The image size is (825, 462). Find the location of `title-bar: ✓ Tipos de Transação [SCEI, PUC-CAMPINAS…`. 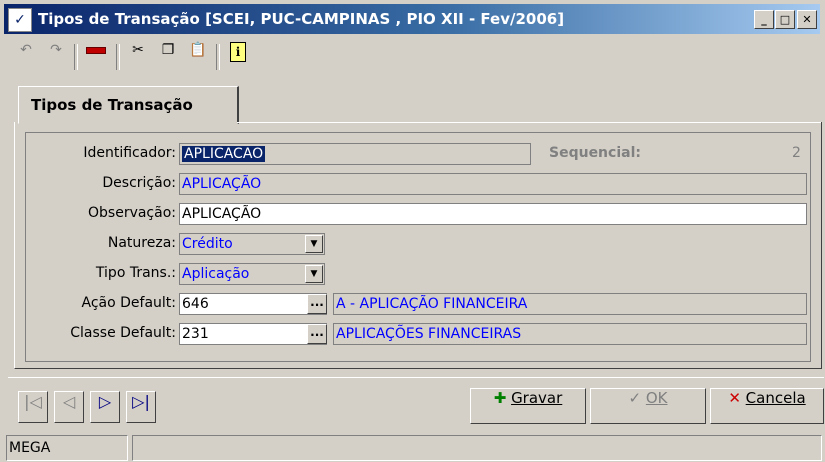

title-bar: ✓ Tipos de Transação [SCEI, PUC-CAMPINAS… is located at coordinates (412, 19).